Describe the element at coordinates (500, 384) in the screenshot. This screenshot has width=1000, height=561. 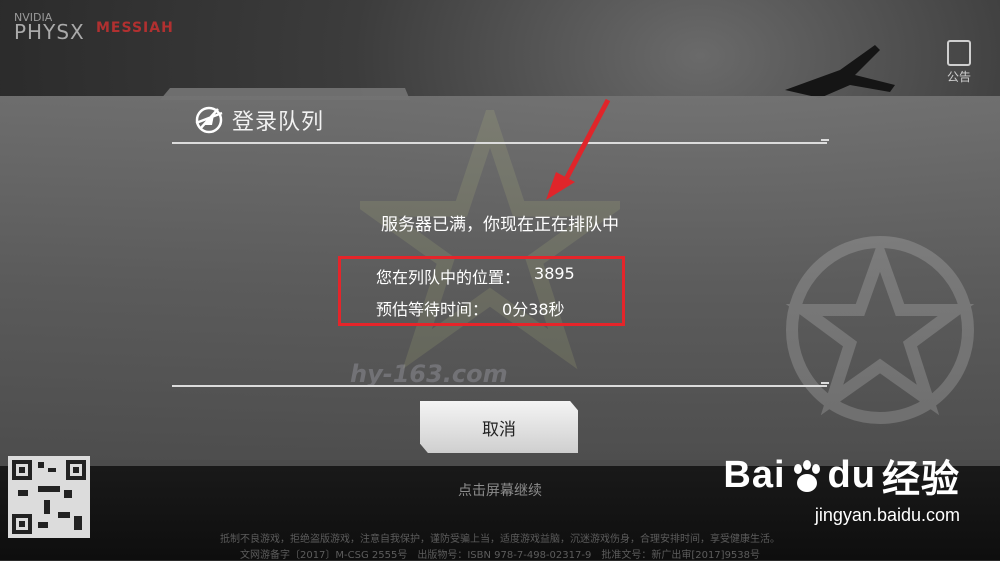
I see `bottom-divider` at that location.